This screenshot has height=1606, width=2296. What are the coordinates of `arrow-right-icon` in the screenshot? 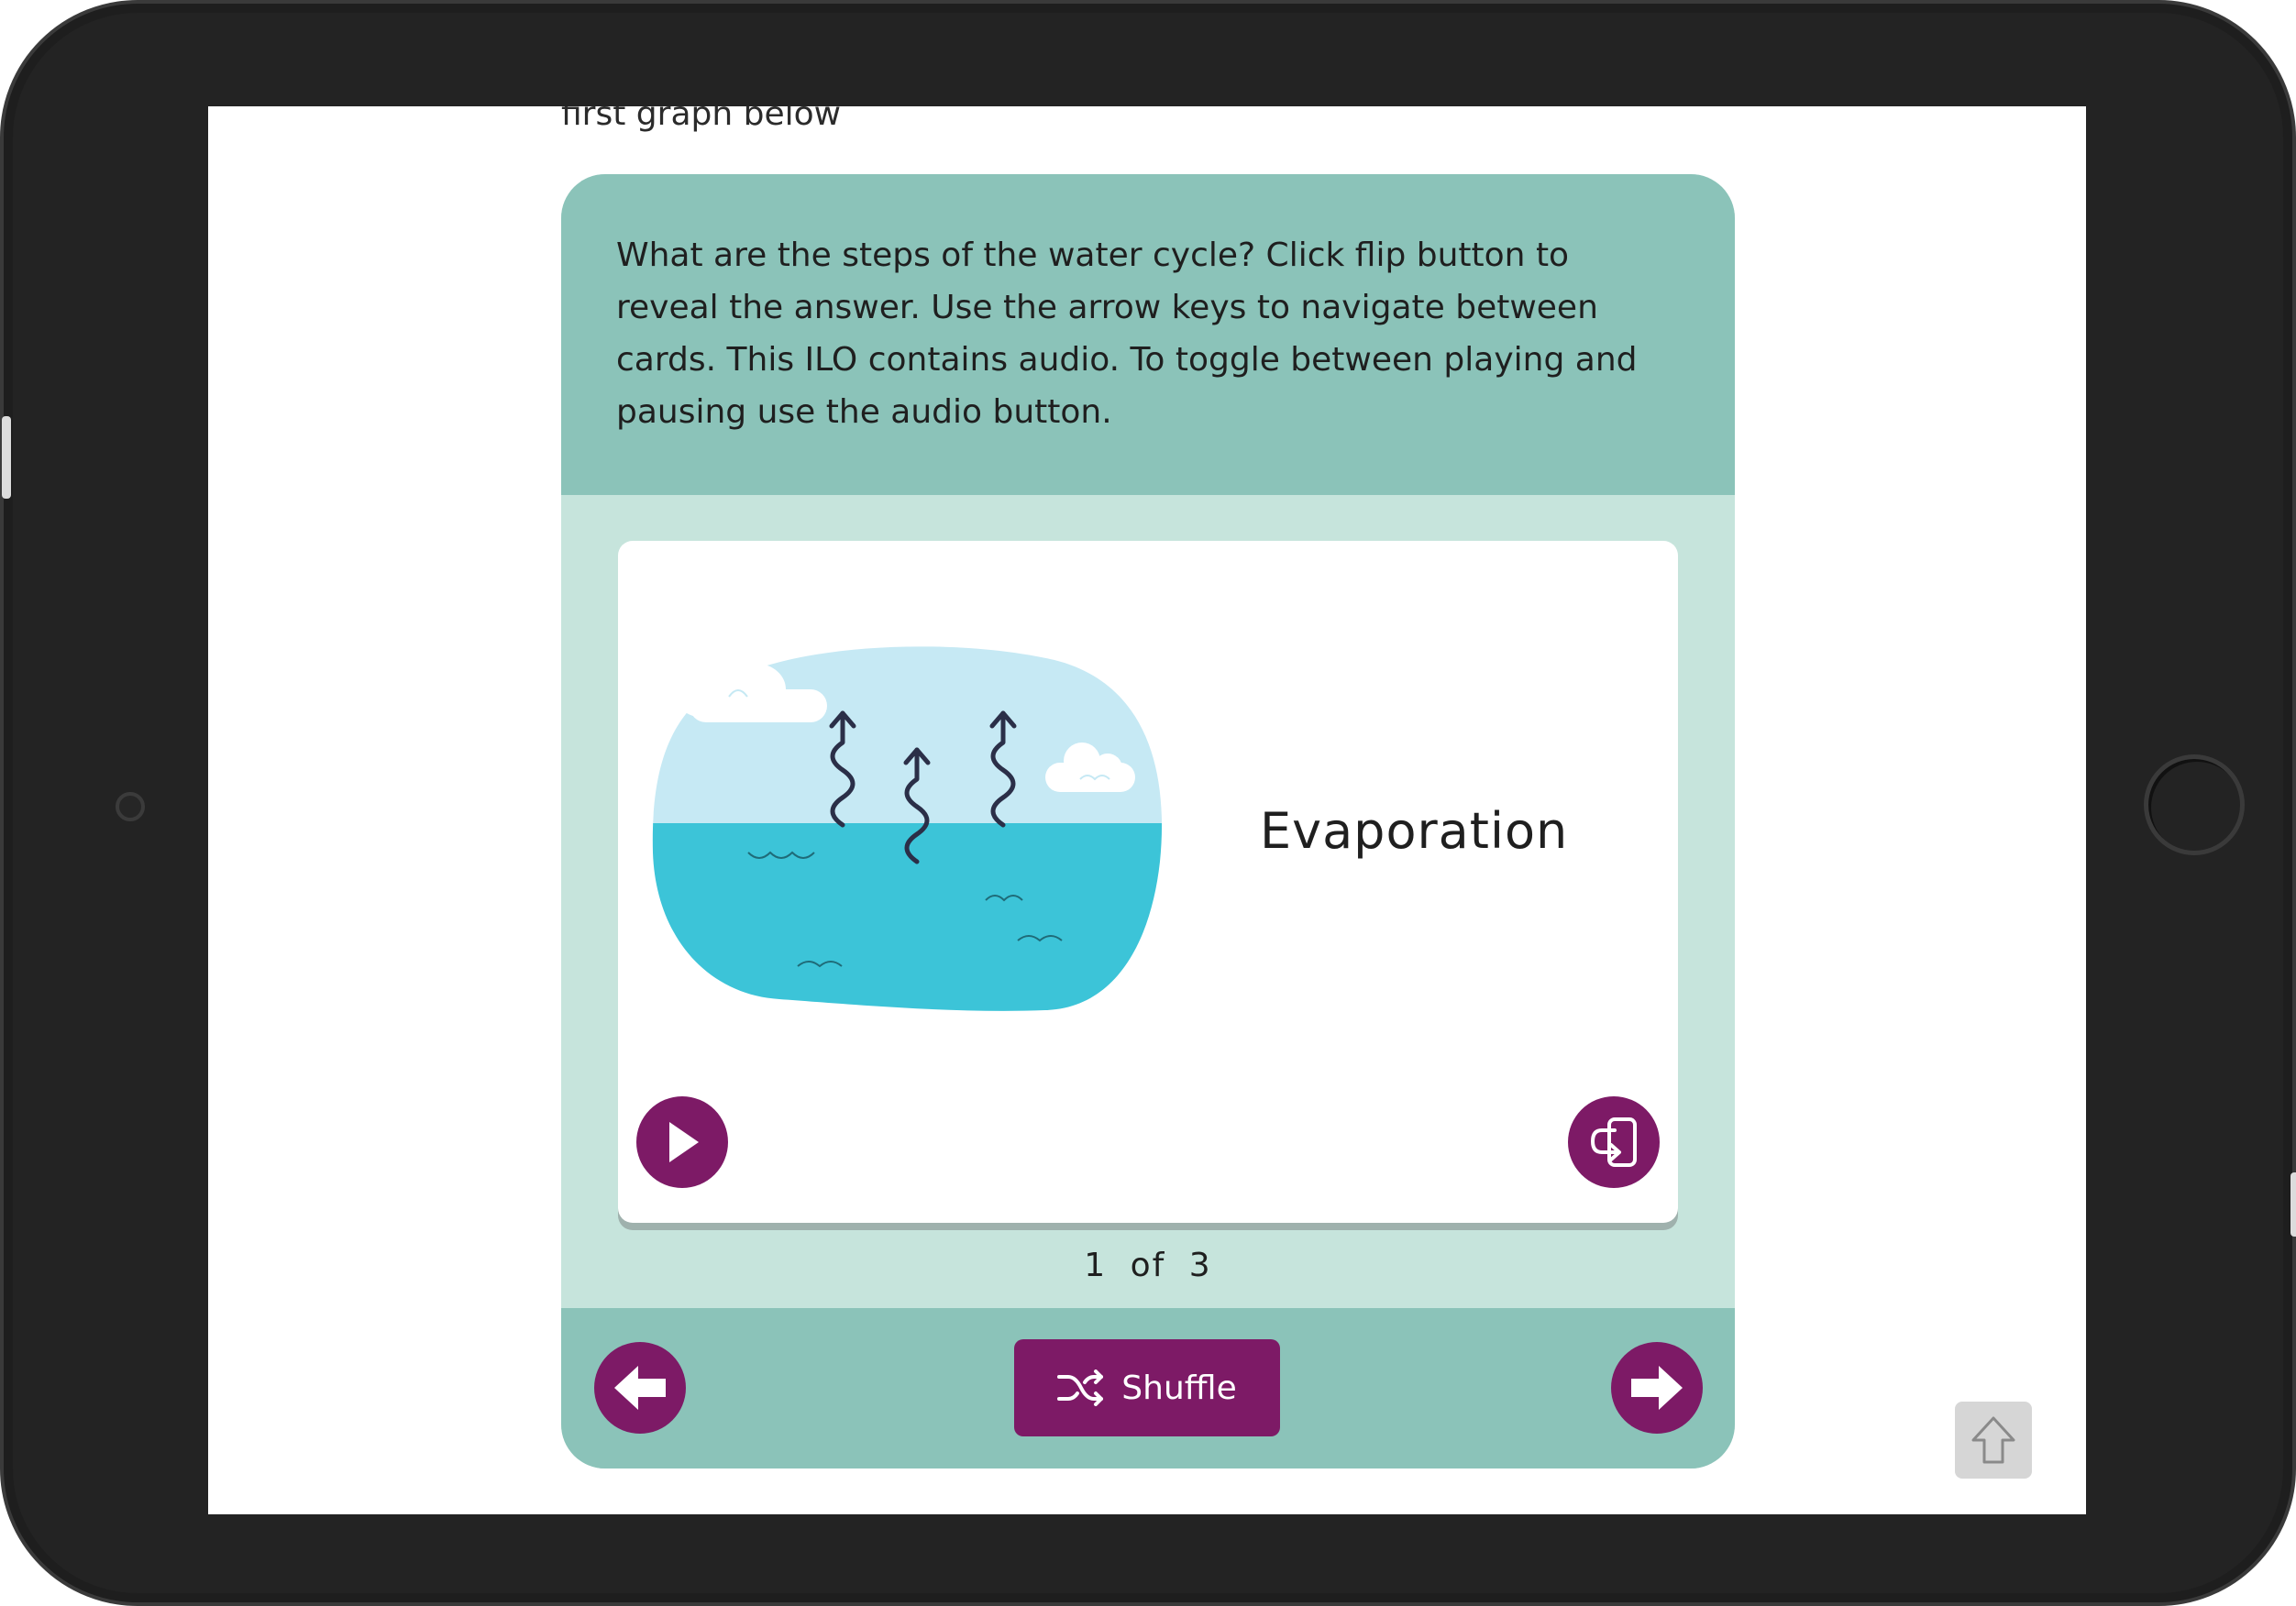 It's located at (1657, 1388).